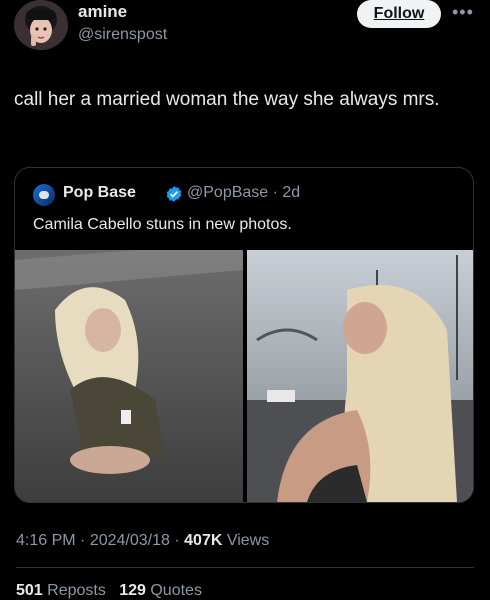 This screenshot has height=600, width=490. I want to click on verified-badge-icon, so click(174, 194).